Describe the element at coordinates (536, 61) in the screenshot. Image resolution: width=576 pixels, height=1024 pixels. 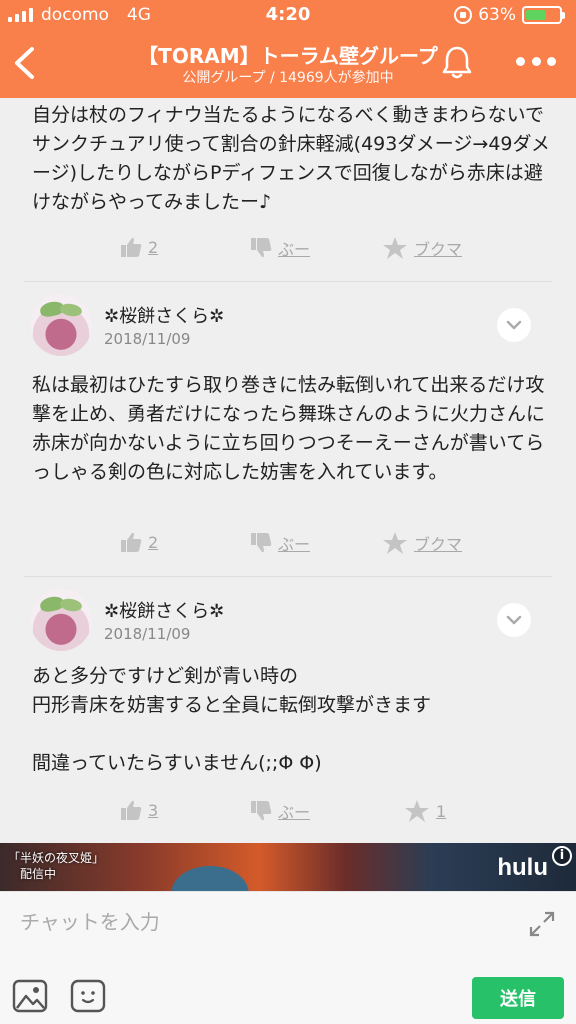
I see `more-menu-icon` at that location.